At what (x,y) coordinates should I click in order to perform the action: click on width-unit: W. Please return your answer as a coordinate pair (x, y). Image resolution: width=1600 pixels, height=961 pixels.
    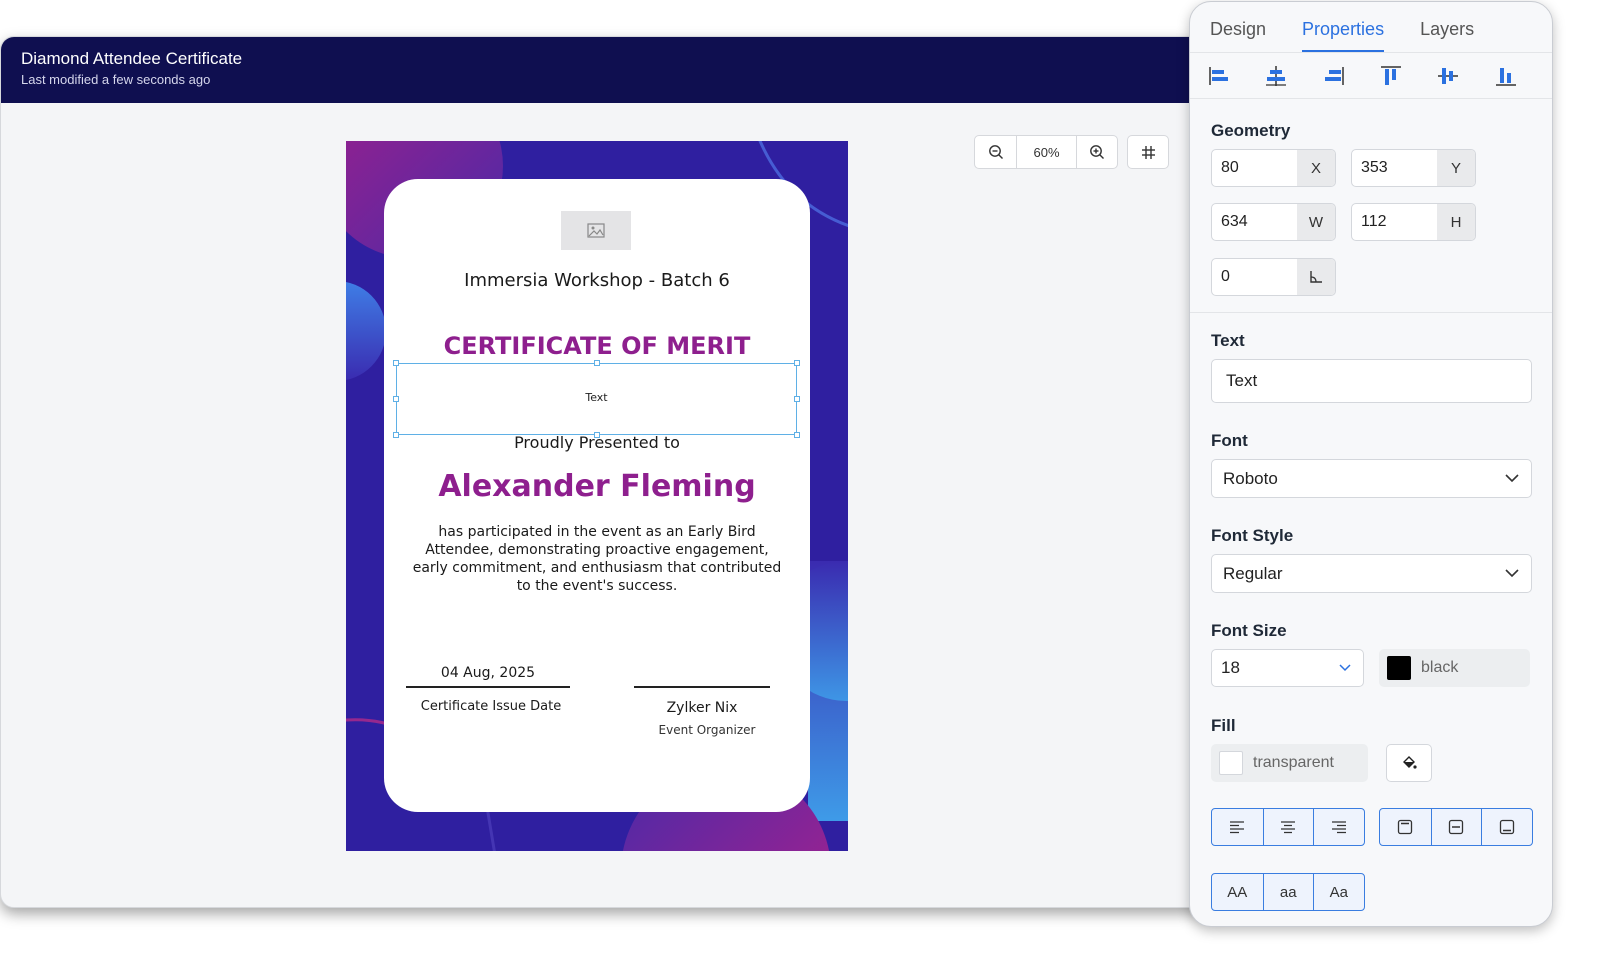
    Looking at the image, I should click on (1316, 222).